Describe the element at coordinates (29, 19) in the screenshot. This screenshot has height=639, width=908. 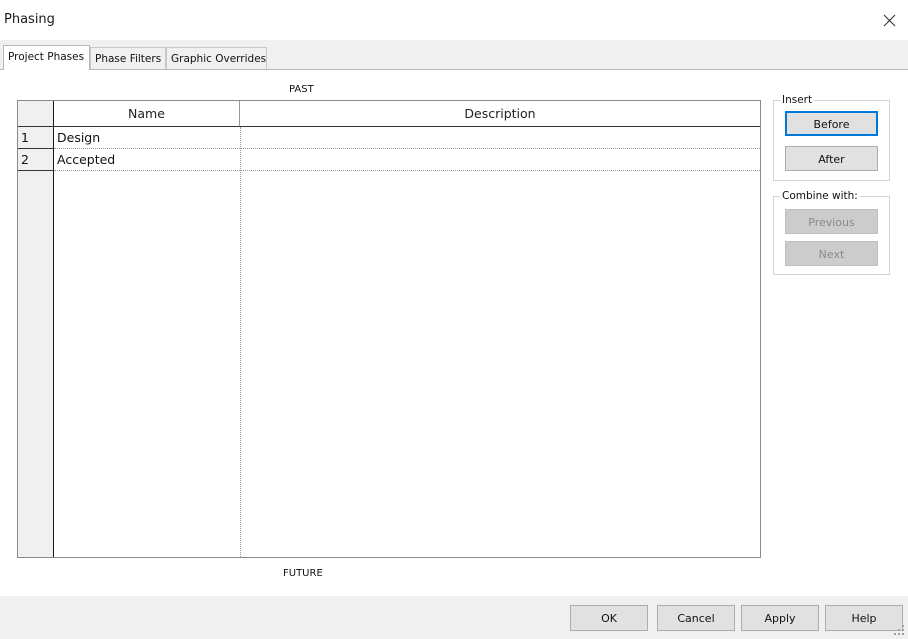
I see `window-title: Phasing` at that location.